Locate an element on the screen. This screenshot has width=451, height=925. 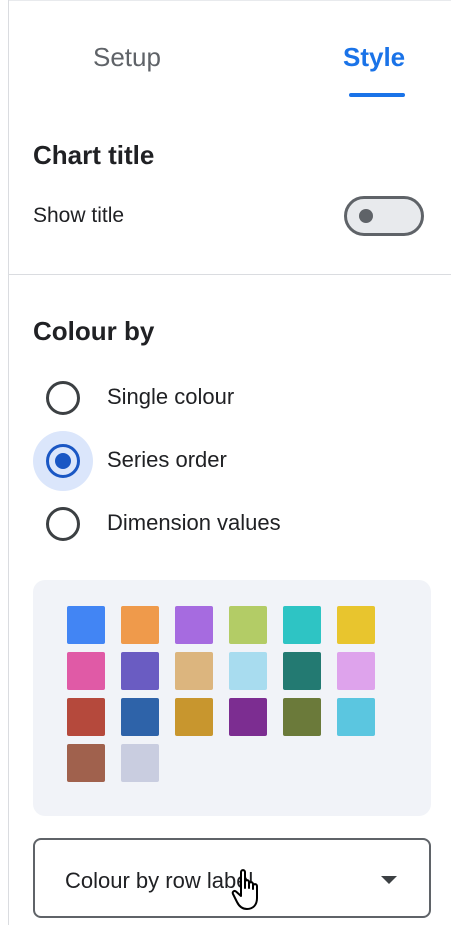
active-tab-indicator is located at coordinates (377, 95).